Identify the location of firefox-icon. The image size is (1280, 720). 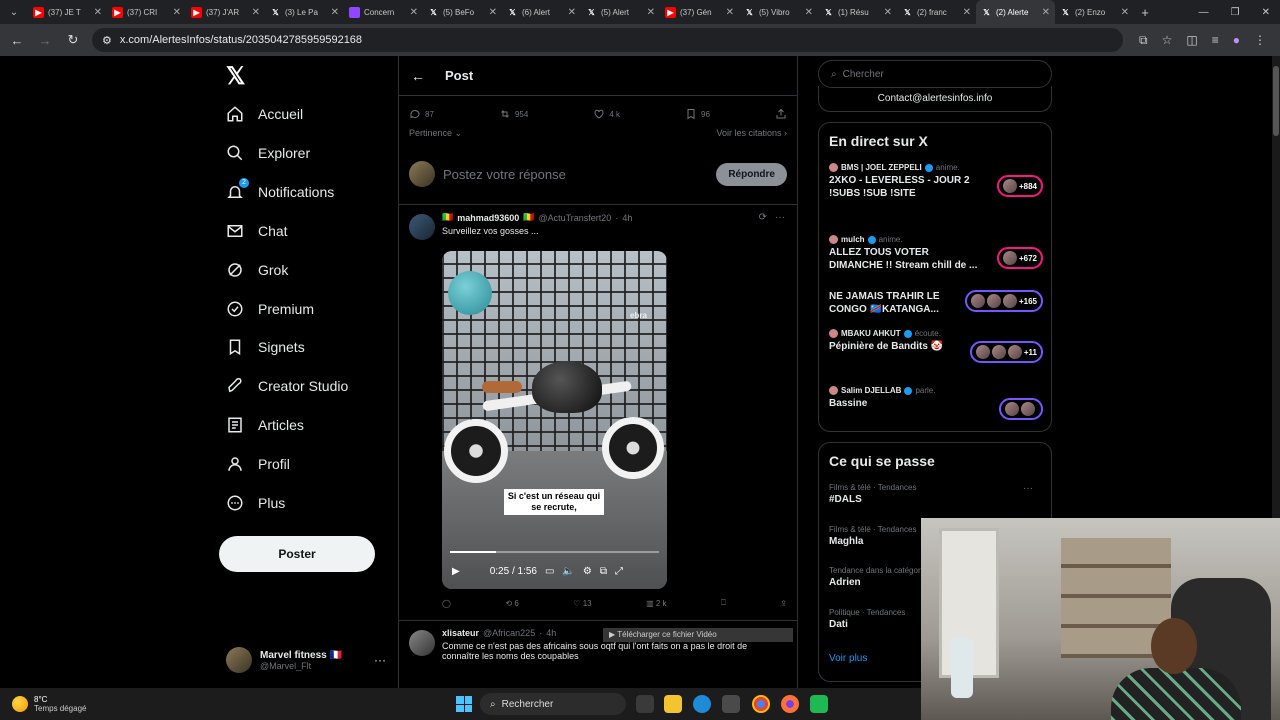
(790, 704).